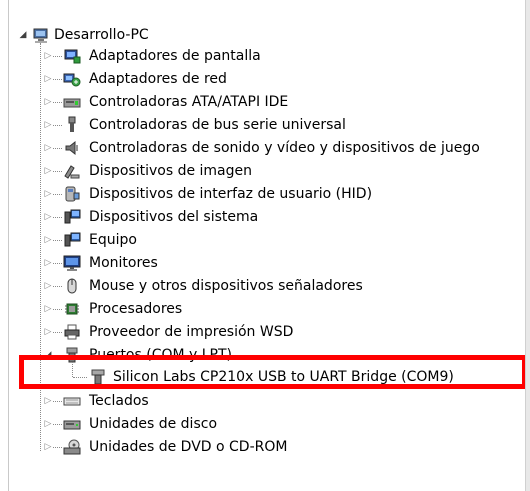 This screenshot has width=530, height=491. I want to click on monitor-icon, so click(72, 263).